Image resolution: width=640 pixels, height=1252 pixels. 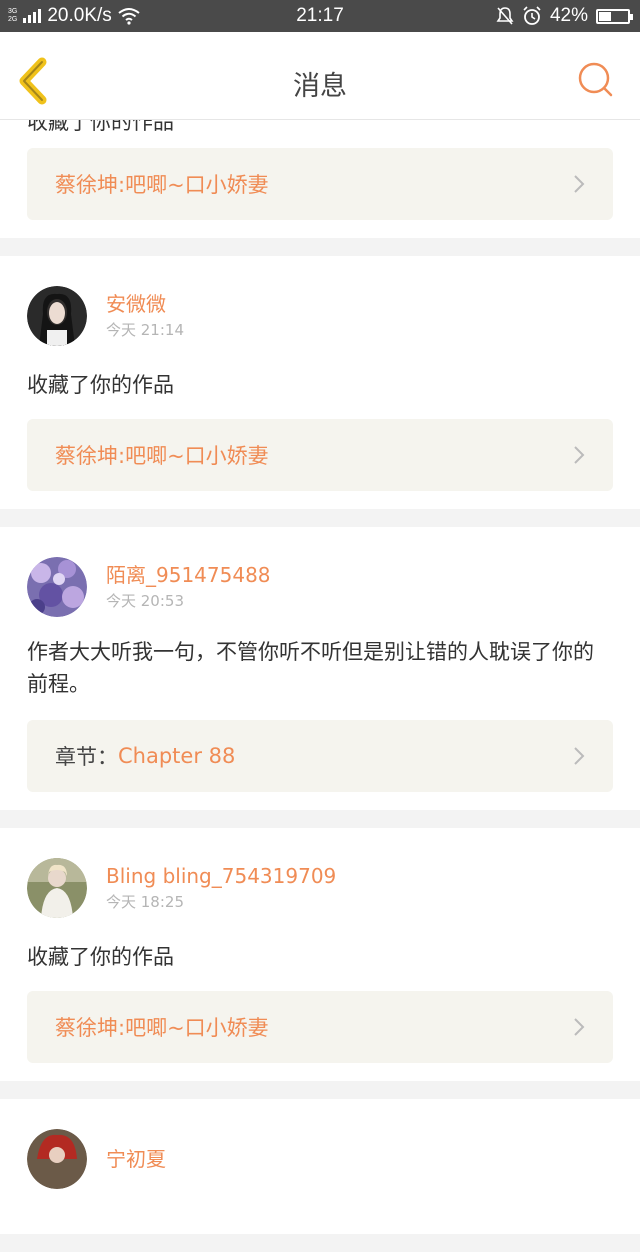 I want to click on bell-muted-icon, so click(x=505, y=16).